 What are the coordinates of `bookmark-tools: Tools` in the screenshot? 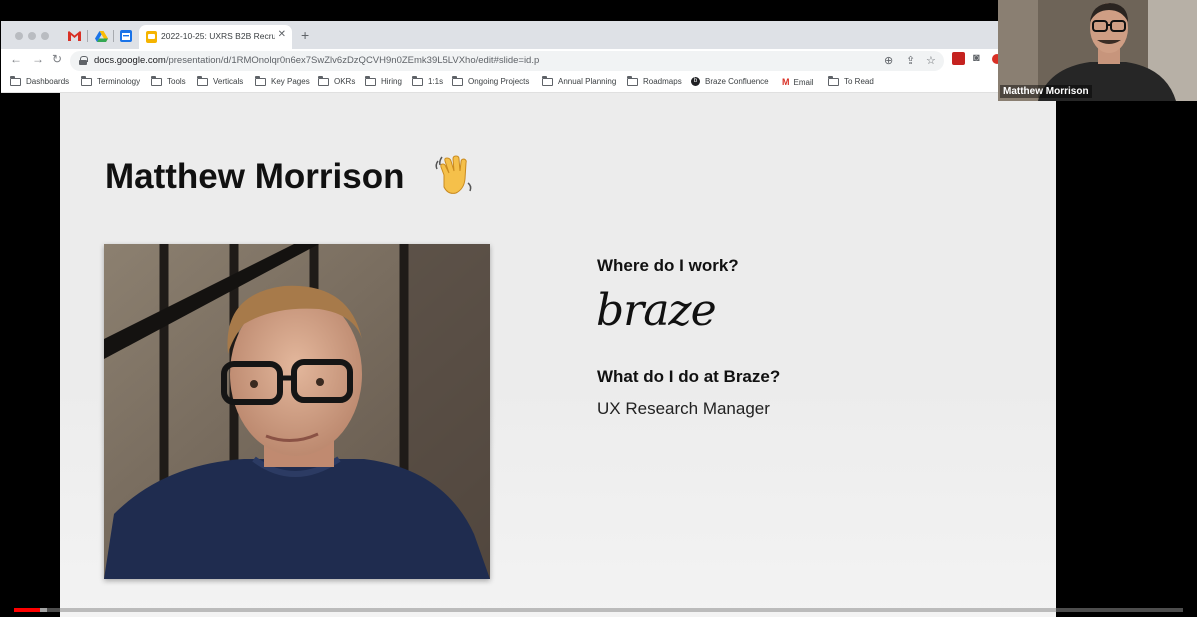 It's located at (168, 80).